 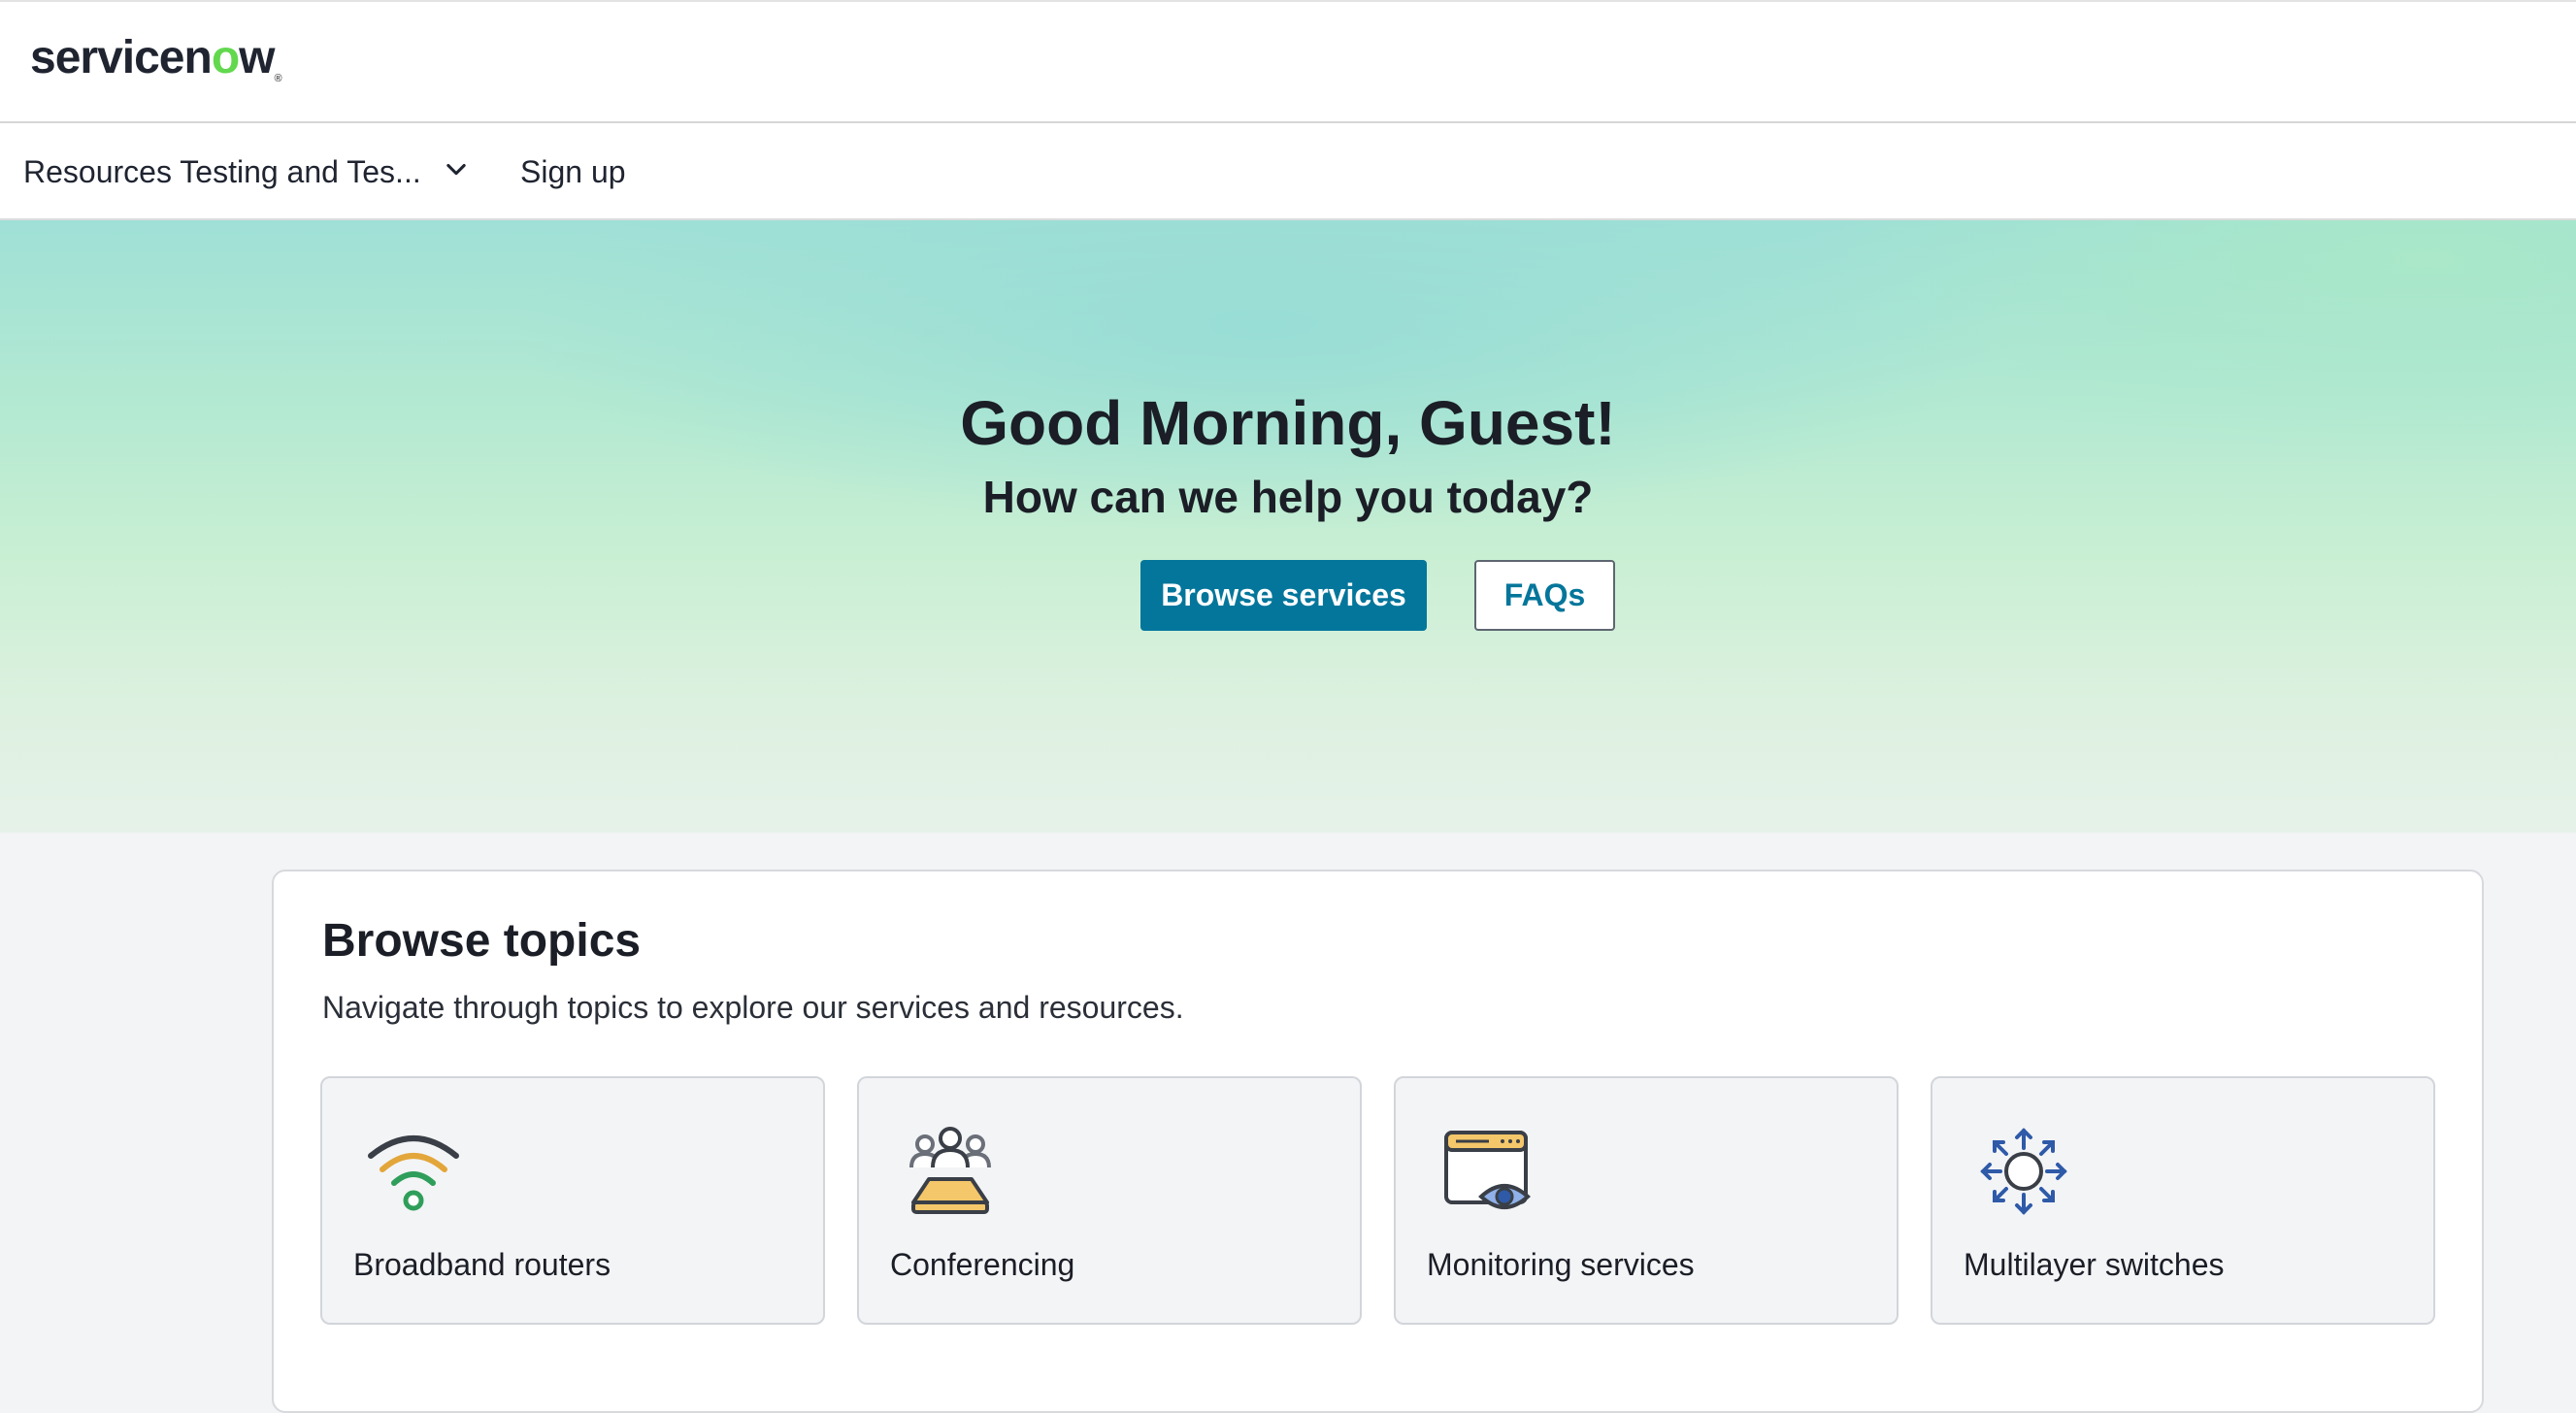 What do you see at coordinates (1283, 596) in the screenshot?
I see `browse-services-button: Browse services` at bounding box center [1283, 596].